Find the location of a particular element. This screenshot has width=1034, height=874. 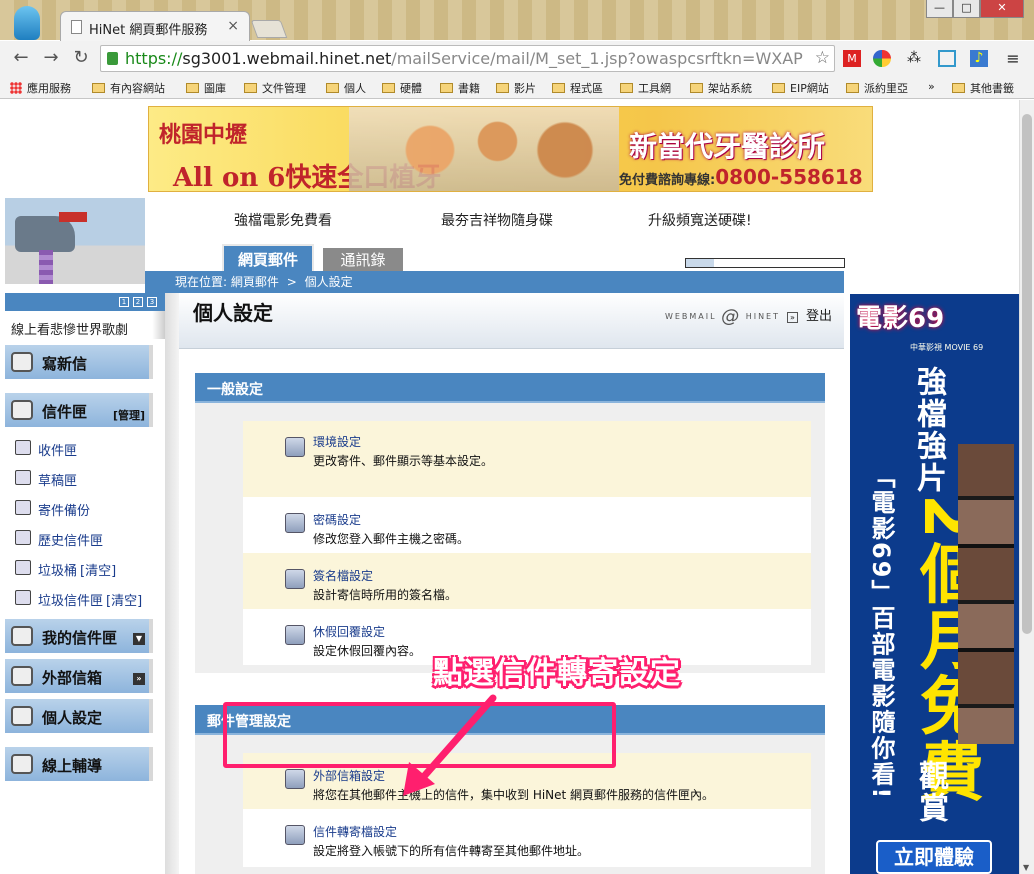

setting-mail-forwarding: 信件轉寄檔設定 設定將登入帳號下的所有信件轉寄至其他郵件地址。 is located at coordinates (527, 838).